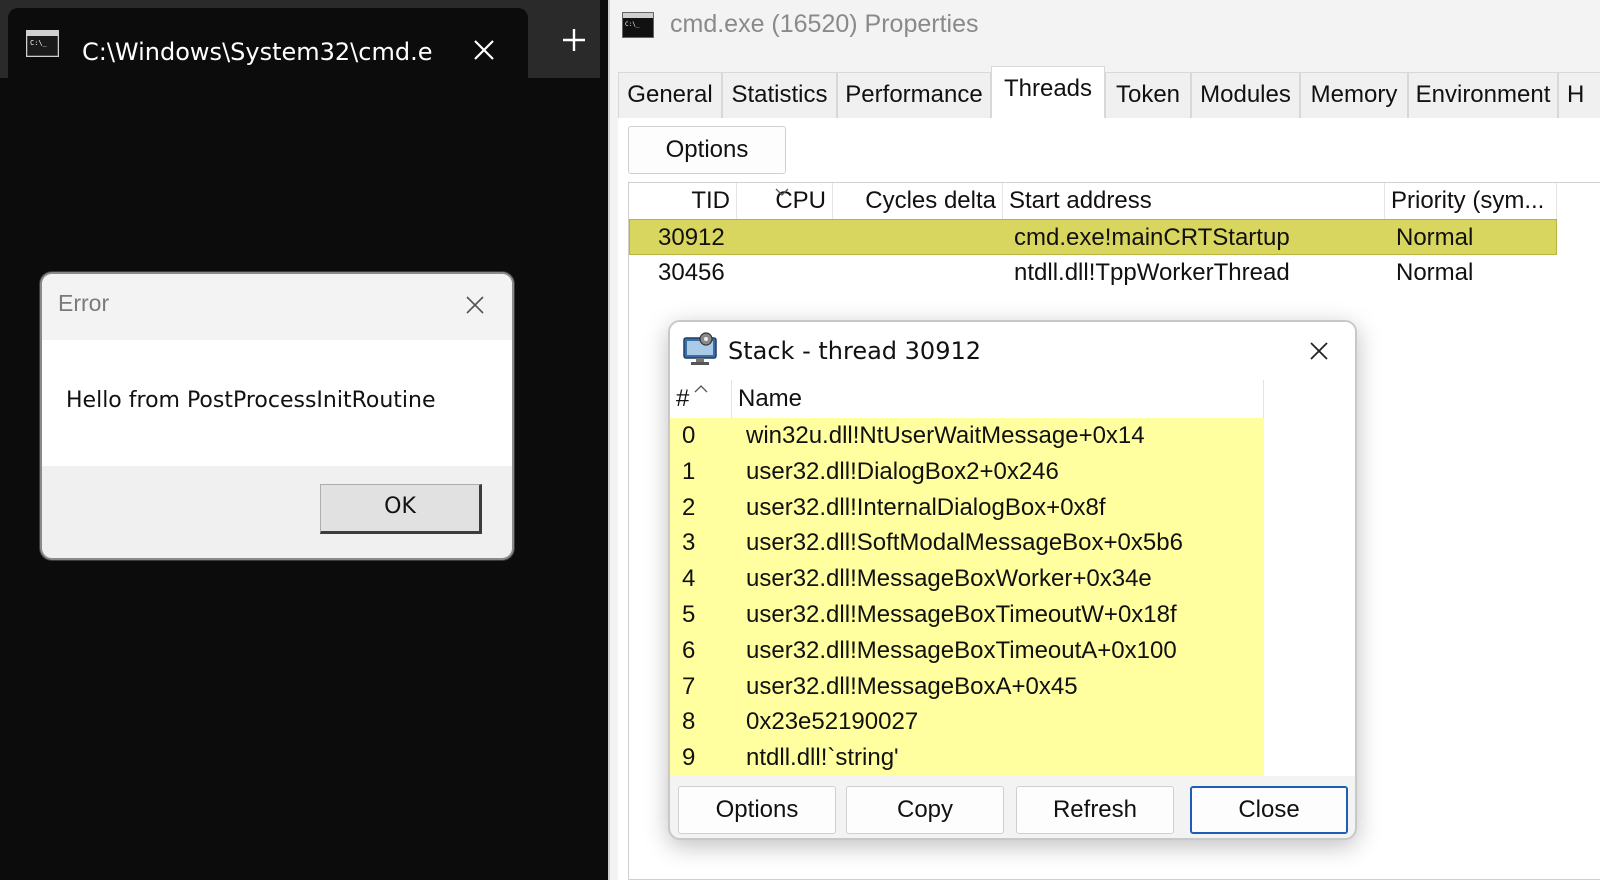  I want to click on thread-row: 30456 ntdll.dll!TppWorkerThread Normal, so click(1093, 273).